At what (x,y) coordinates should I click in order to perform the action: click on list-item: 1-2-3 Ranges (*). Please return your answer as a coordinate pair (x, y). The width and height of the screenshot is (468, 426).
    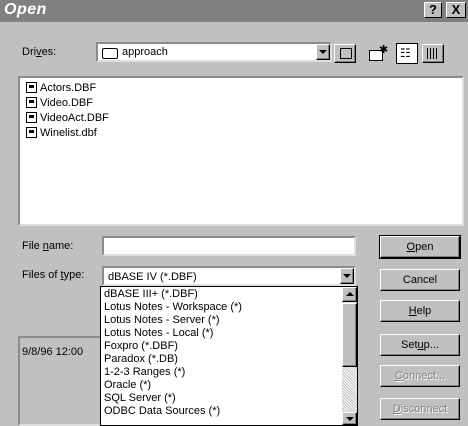
    Looking at the image, I should click on (144, 372).